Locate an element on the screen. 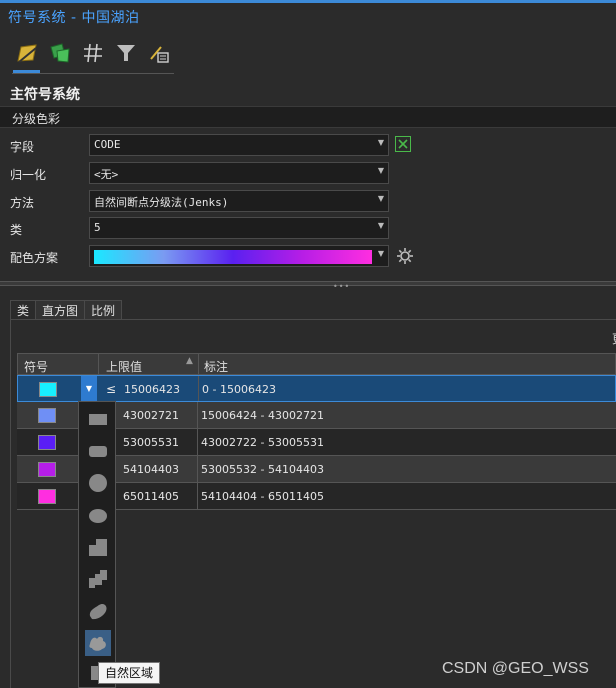 This screenshot has width=616, height=688. stepped-block-shape-icon is located at coordinates (98, 579).